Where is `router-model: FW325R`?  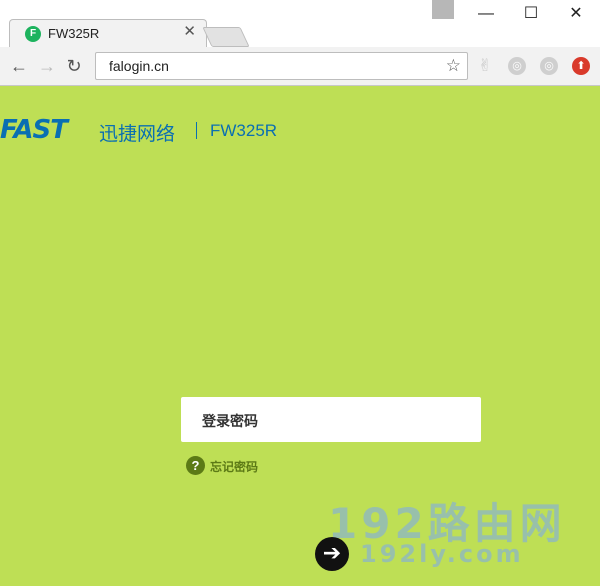
router-model: FW325R is located at coordinates (244, 130).